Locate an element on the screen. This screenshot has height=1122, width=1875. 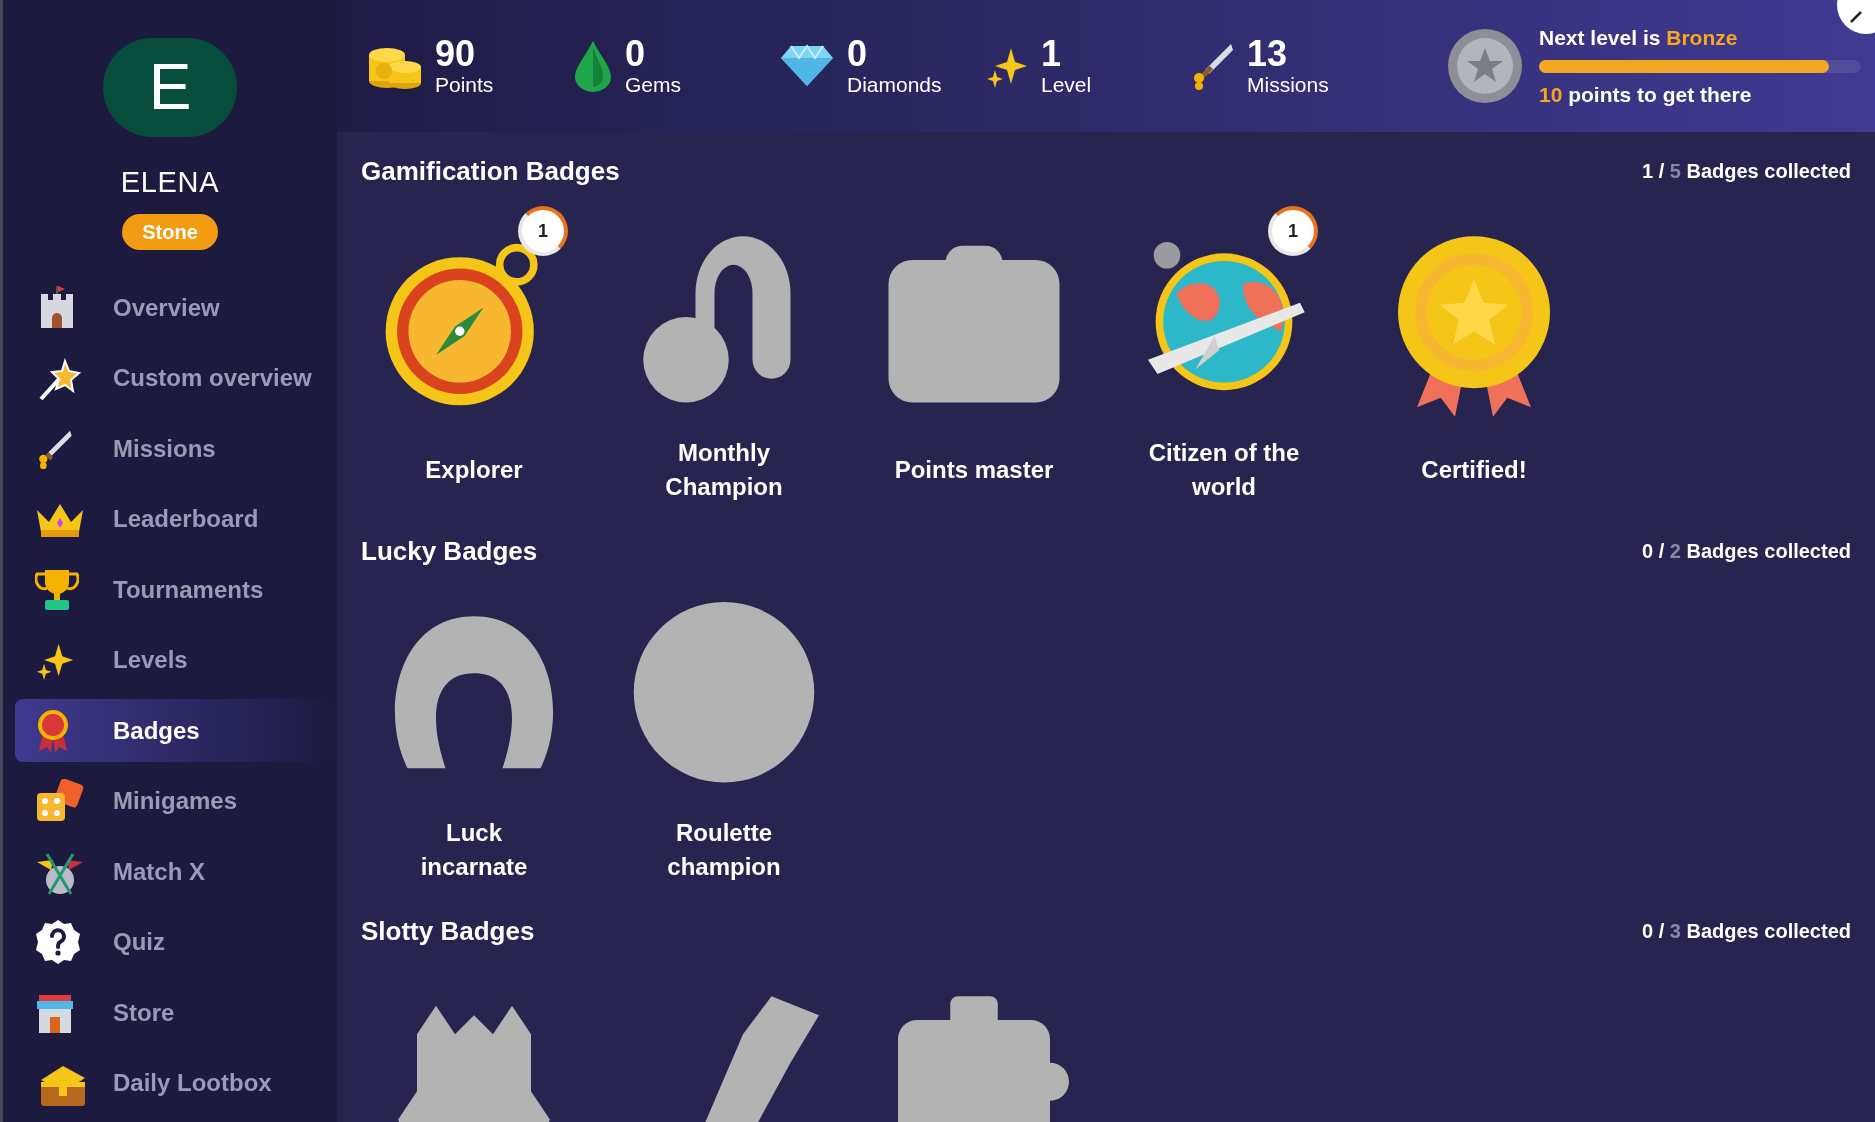
avatar: E is located at coordinates (170, 87).